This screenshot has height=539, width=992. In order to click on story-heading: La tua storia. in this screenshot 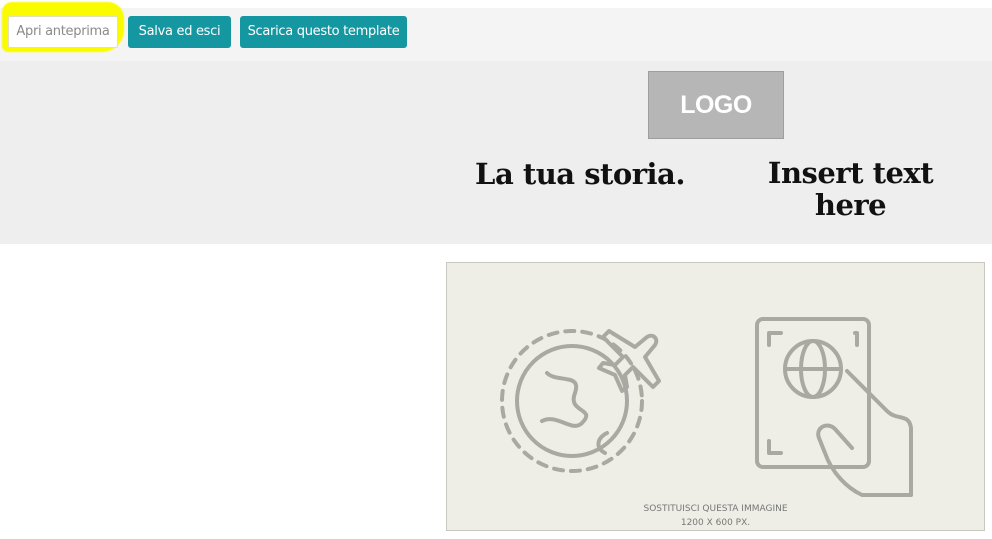, I will do `click(580, 174)`.